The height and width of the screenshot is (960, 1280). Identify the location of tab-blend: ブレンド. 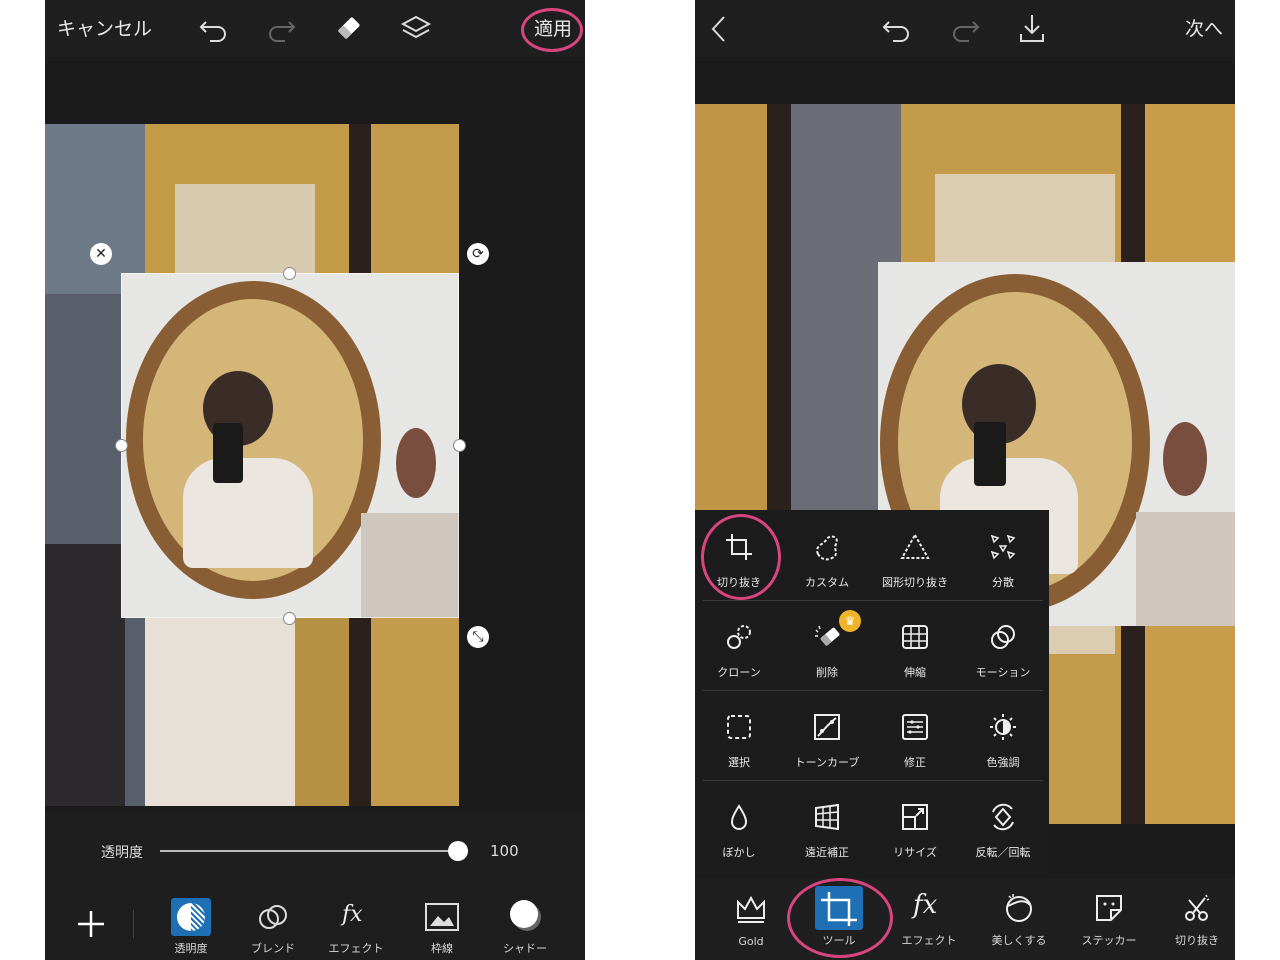
(273, 926).